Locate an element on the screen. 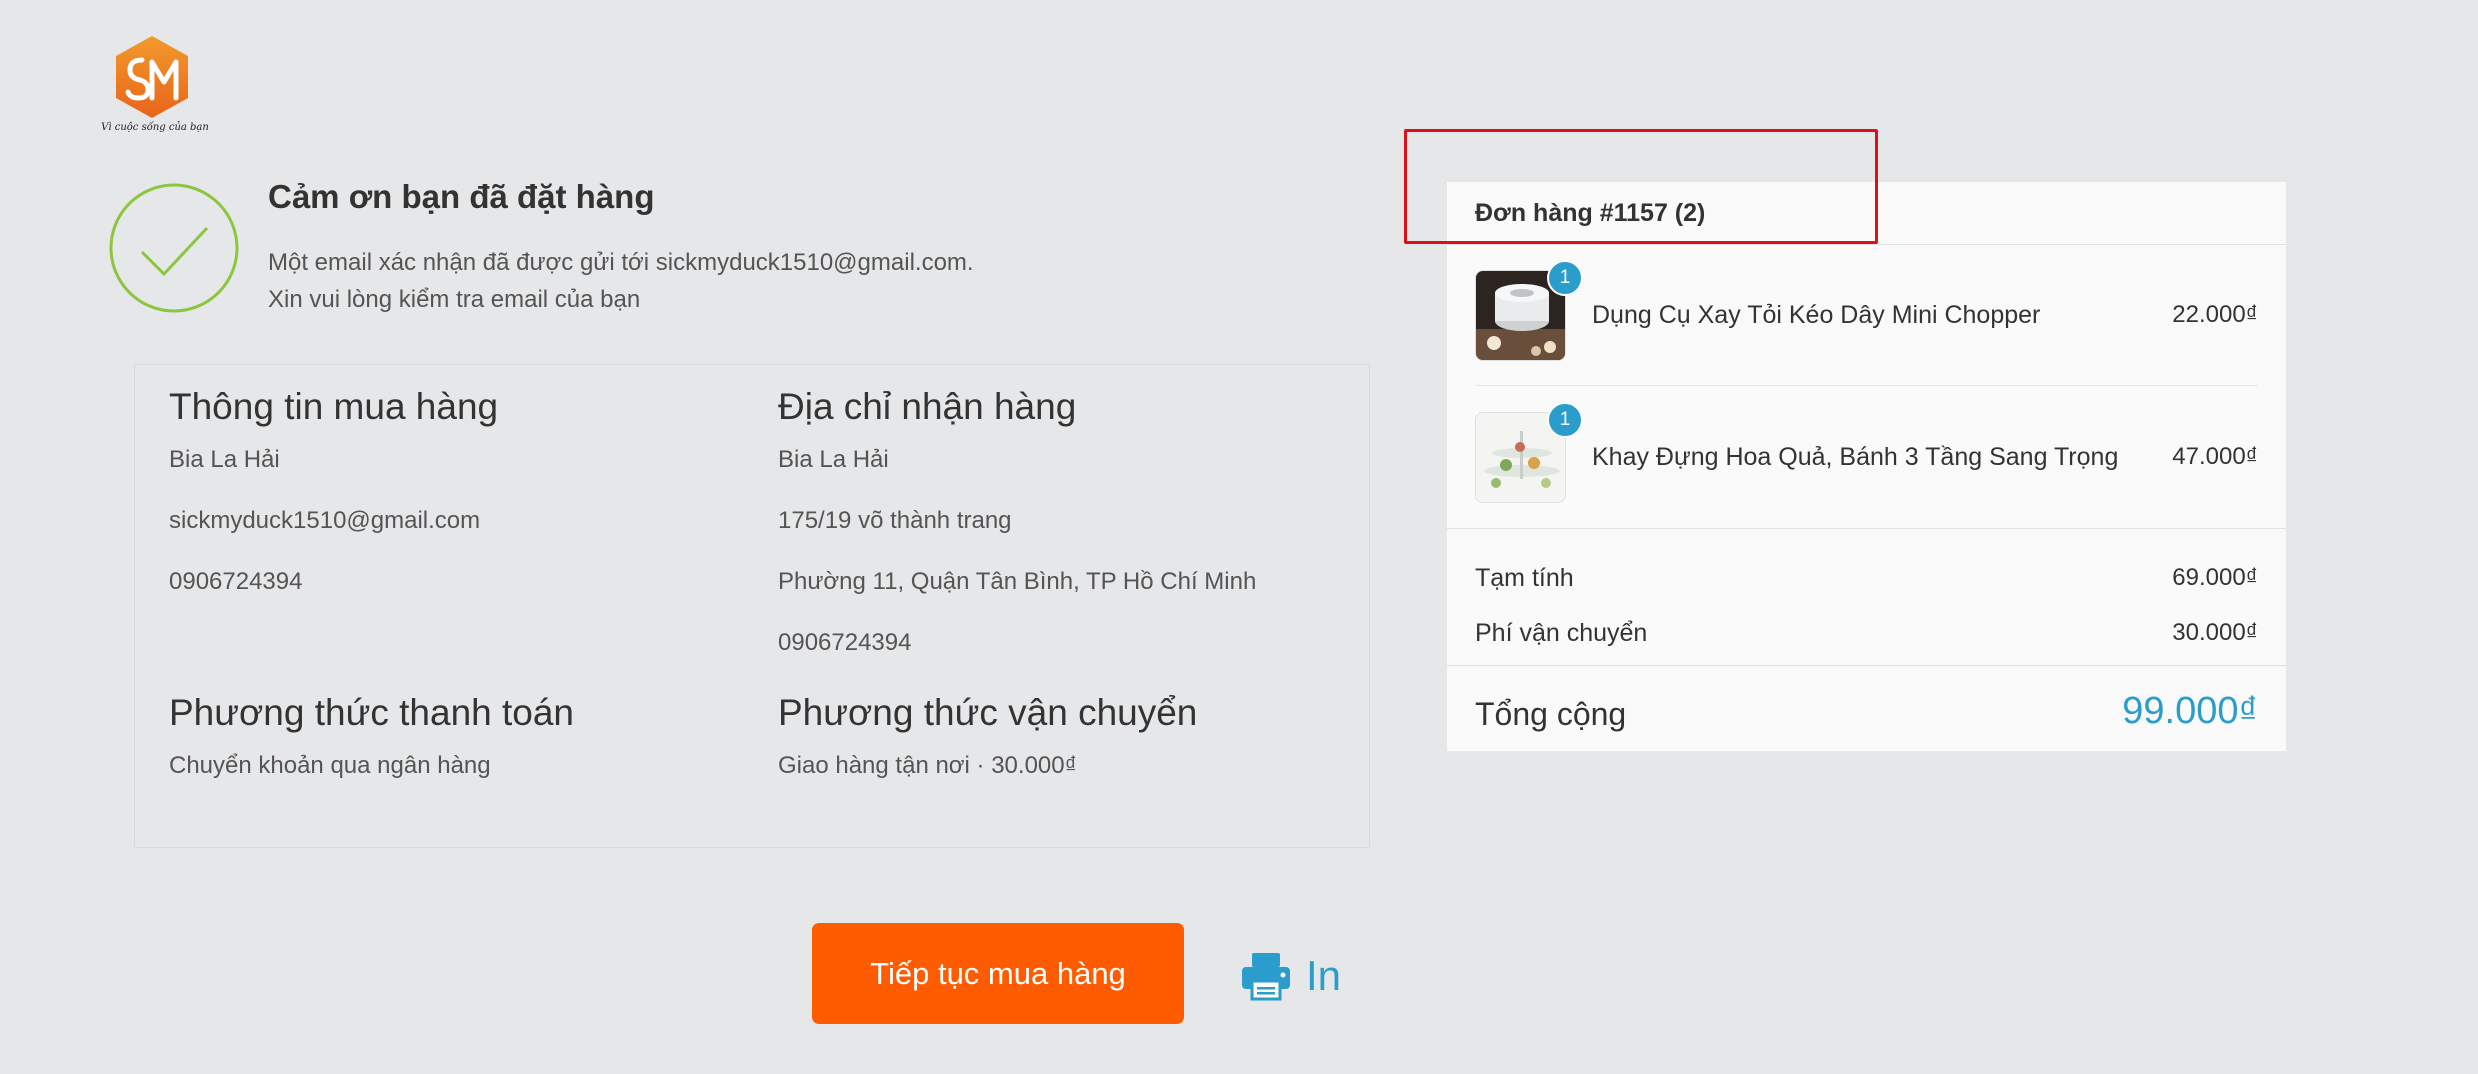 The height and width of the screenshot is (1074, 2478). annotation-highlight-box is located at coordinates (1641, 186).